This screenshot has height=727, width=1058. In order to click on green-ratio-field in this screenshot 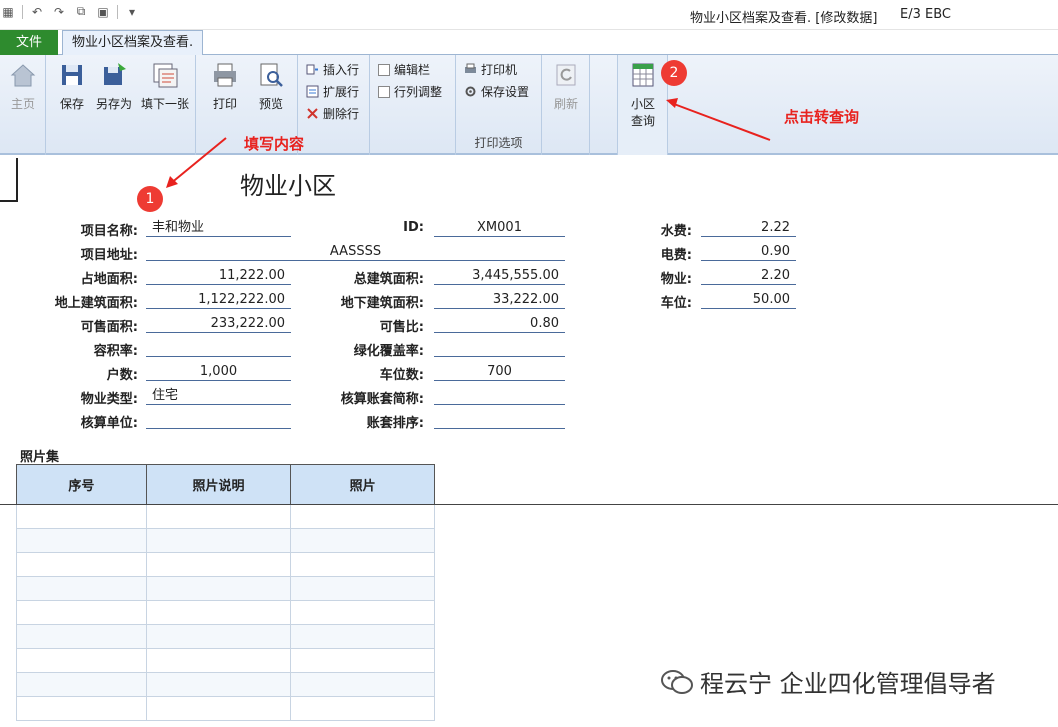, I will do `click(499, 348)`.